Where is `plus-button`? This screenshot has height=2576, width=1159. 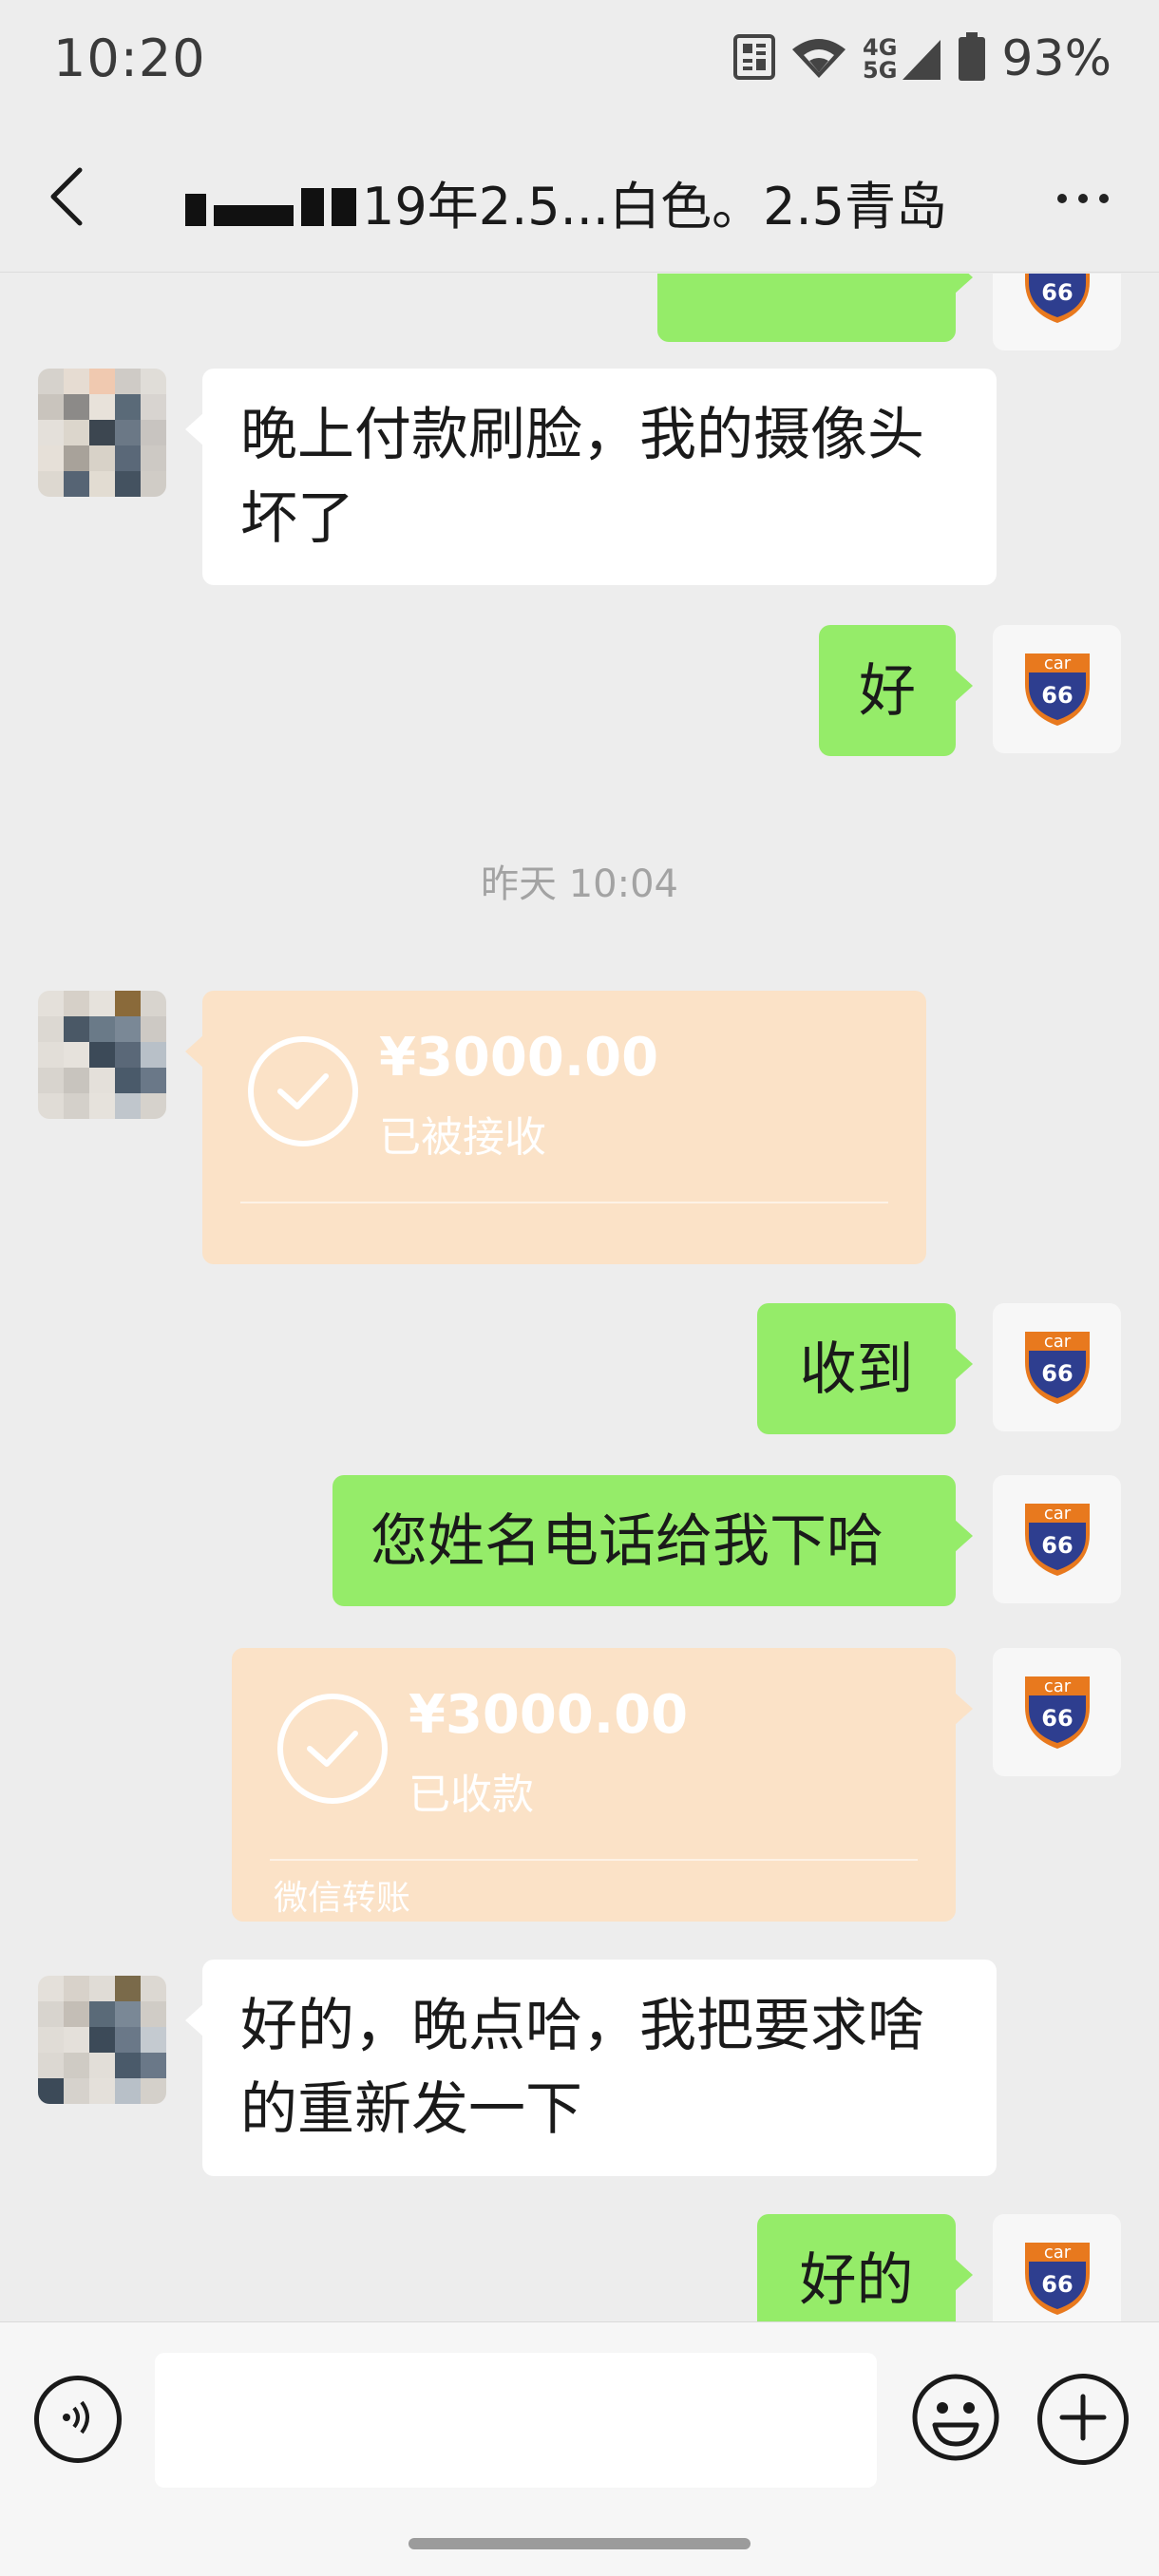
plus-button is located at coordinates (1083, 2419).